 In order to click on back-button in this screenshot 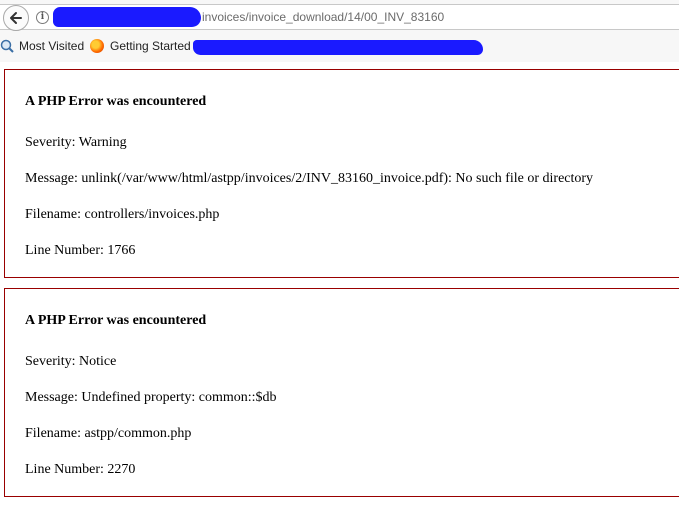, I will do `click(16, 18)`.